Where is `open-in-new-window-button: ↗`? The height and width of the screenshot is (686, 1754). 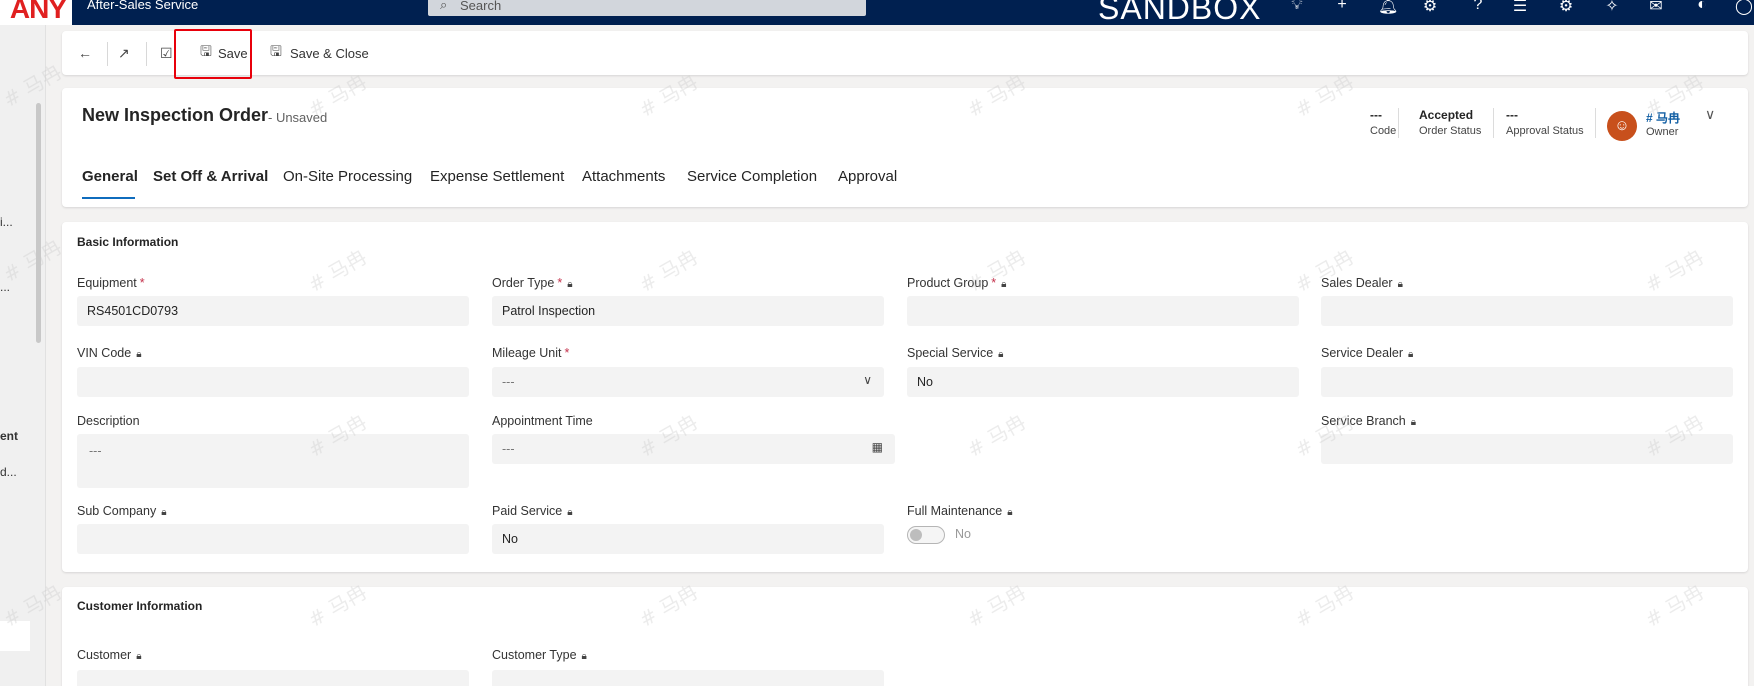 open-in-new-window-button: ↗ is located at coordinates (124, 53).